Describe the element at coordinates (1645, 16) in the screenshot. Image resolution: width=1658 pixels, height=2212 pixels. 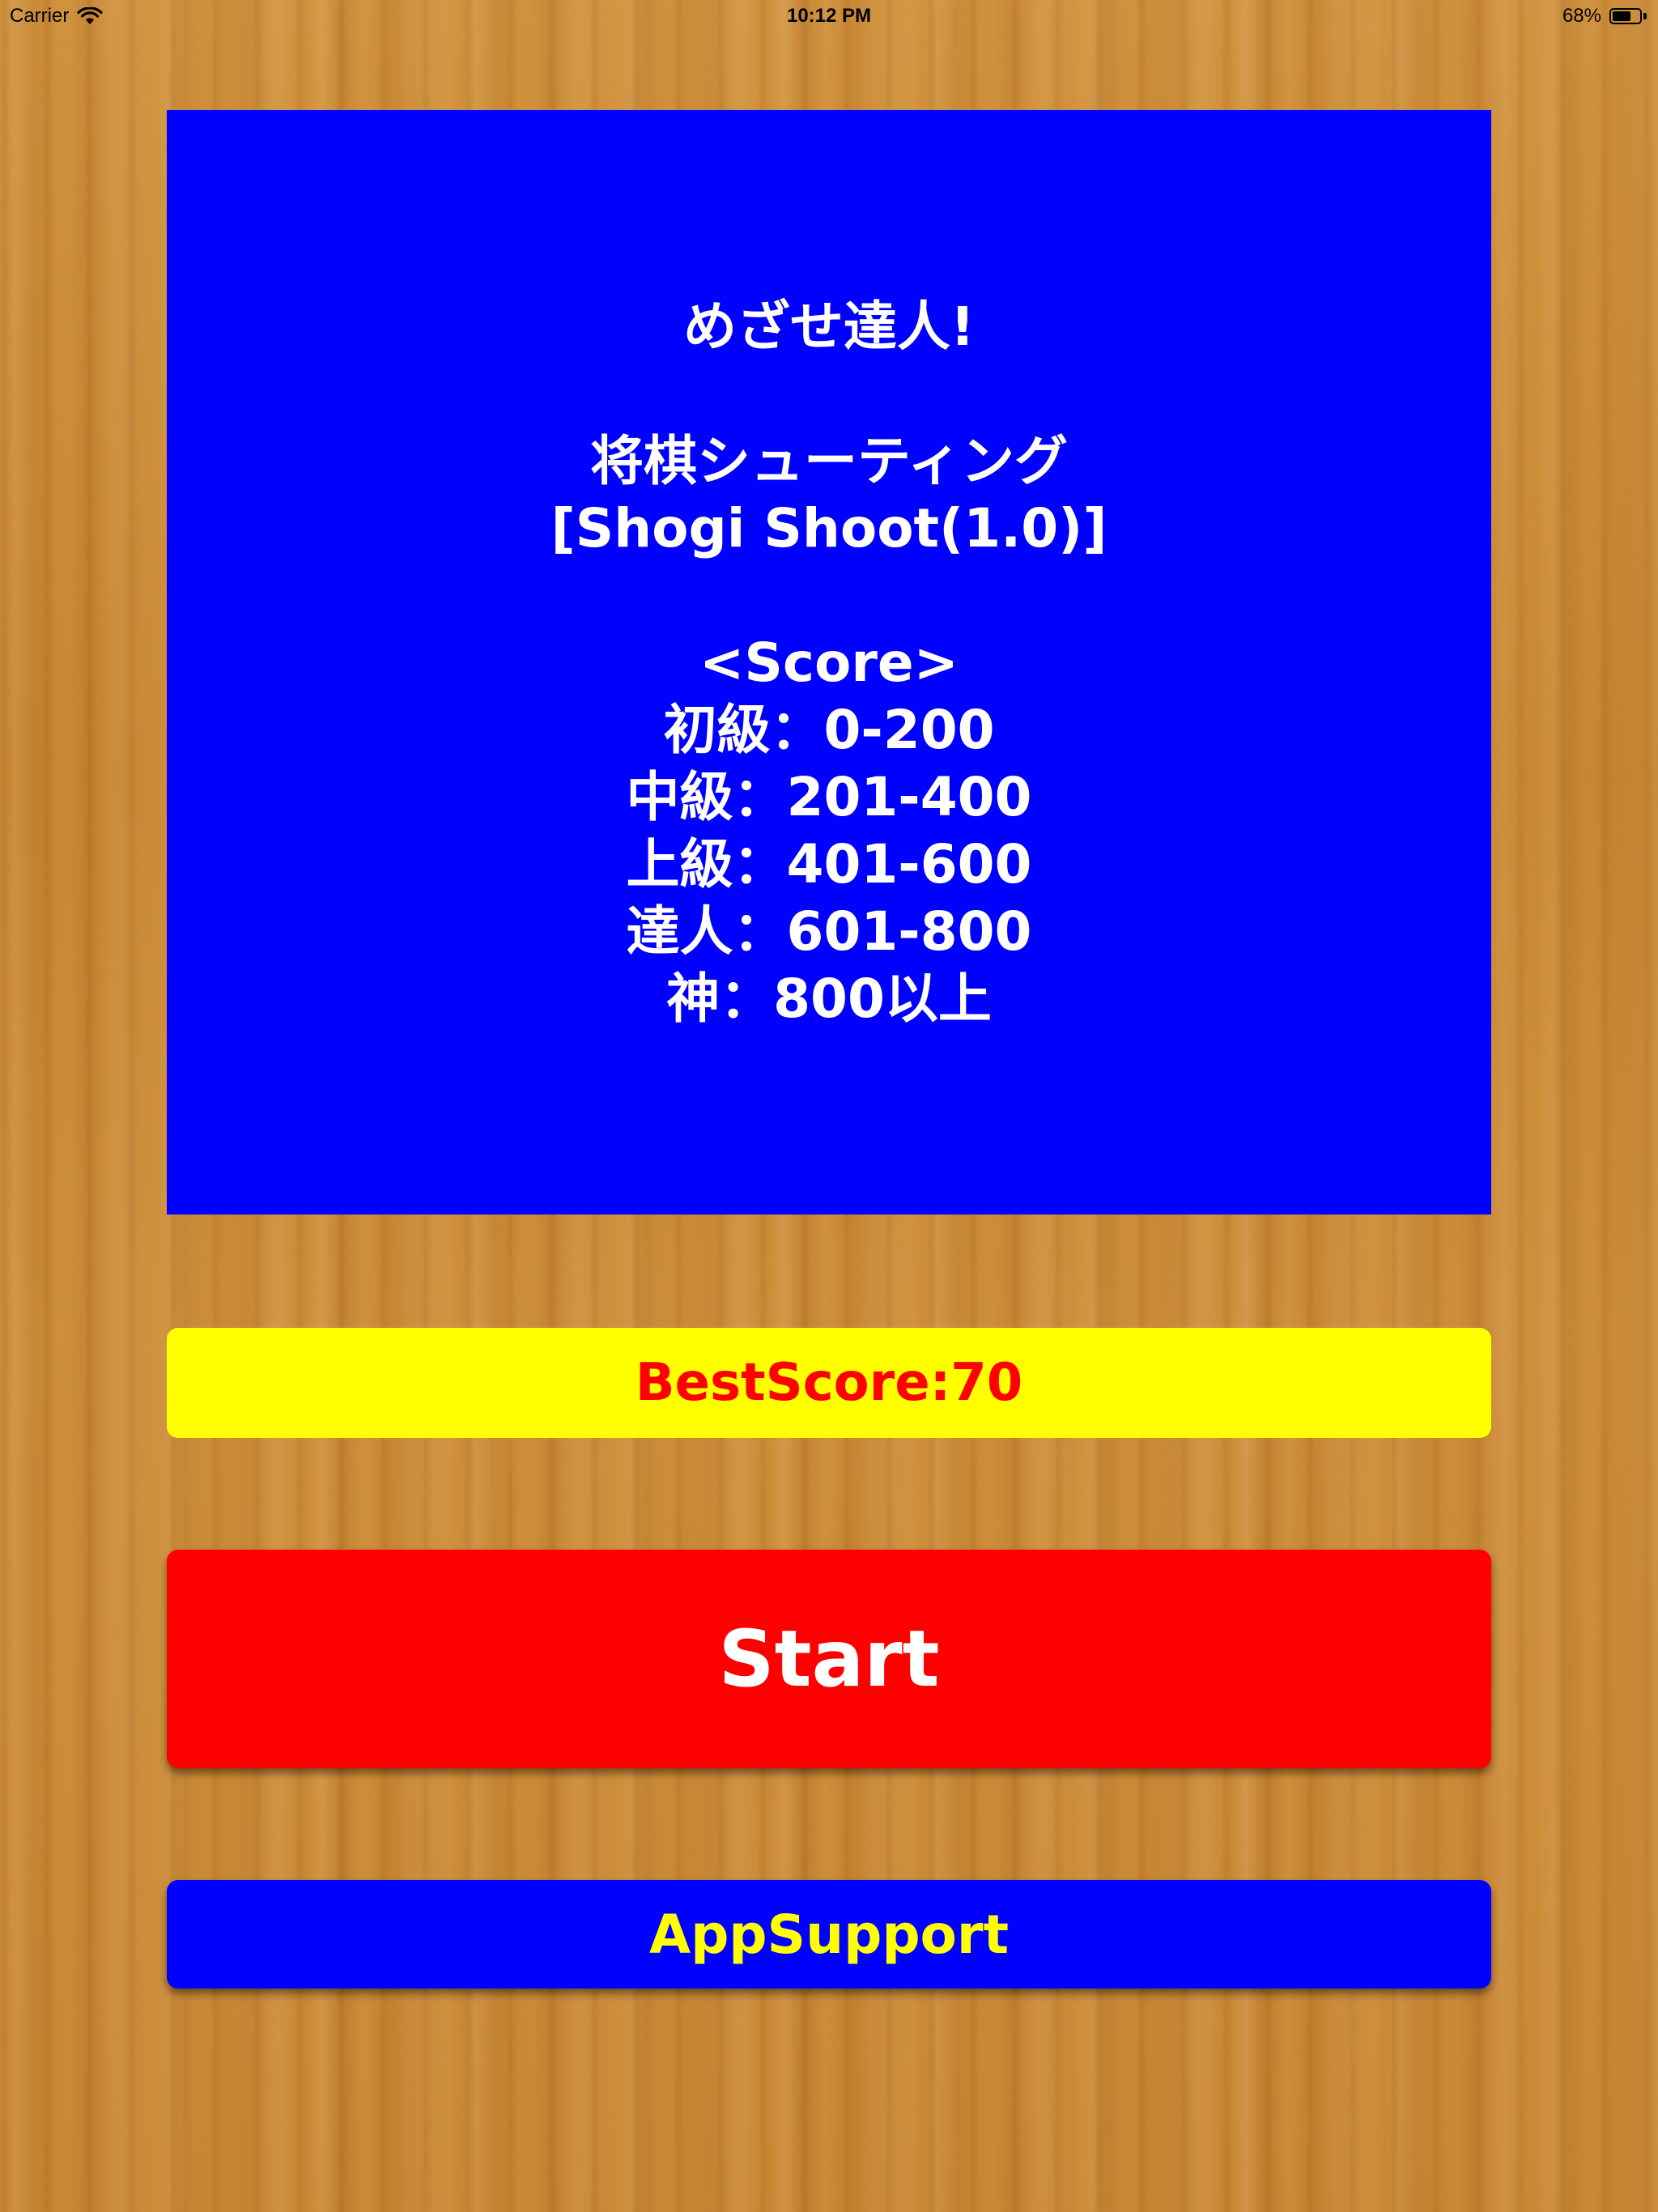
I see `battery-cap` at that location.